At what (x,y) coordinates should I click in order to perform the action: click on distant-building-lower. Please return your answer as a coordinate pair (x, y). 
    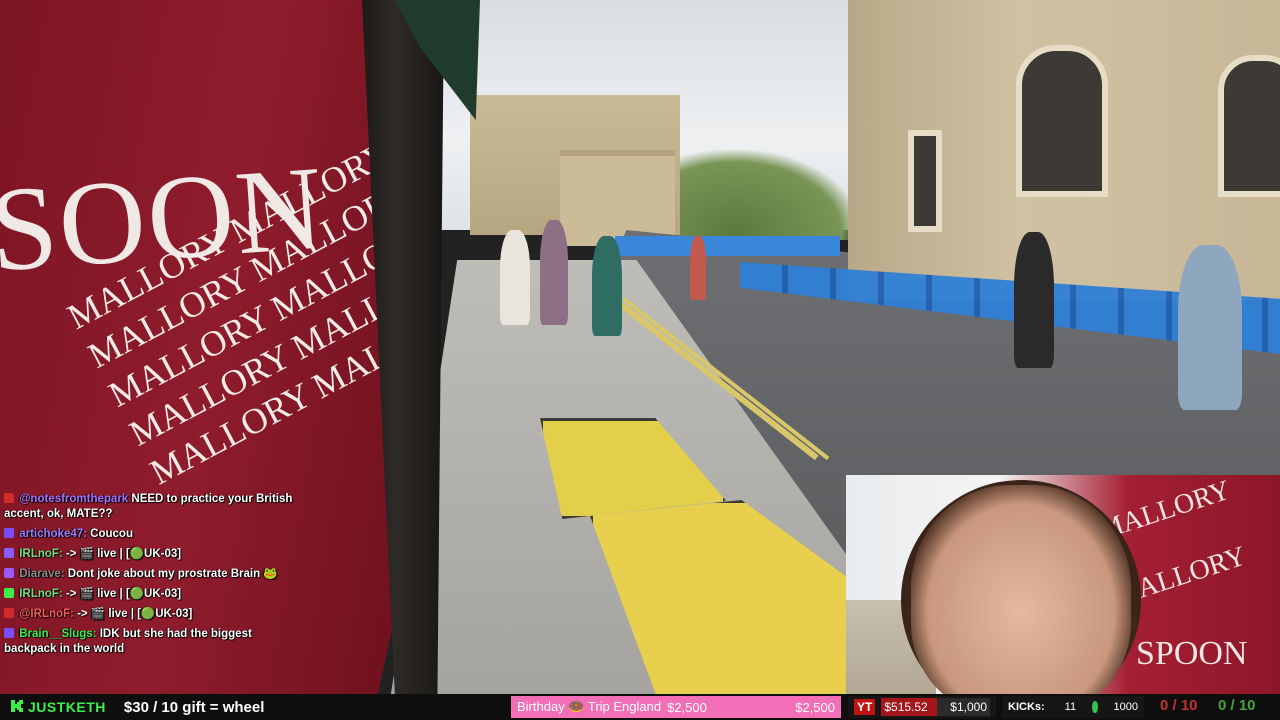
    Looking at the image, I should click on (617, 198).